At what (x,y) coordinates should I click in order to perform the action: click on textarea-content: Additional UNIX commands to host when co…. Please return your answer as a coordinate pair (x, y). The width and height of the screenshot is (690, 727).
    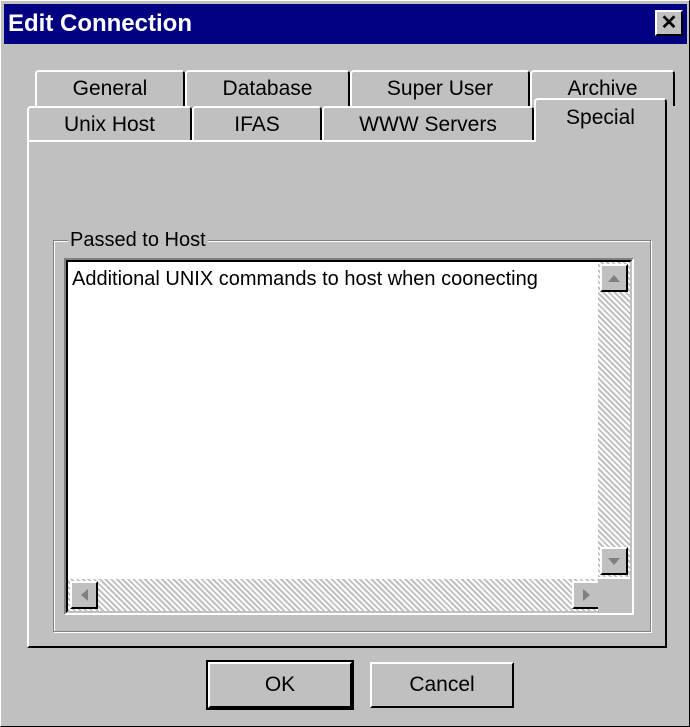
    Looking at the image, I should click on (305, 279).